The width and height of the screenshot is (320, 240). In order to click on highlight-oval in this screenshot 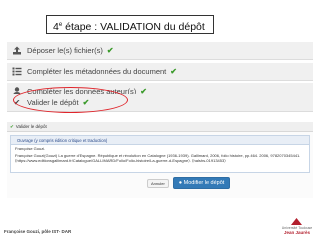, I will do `click(70, 100)`.